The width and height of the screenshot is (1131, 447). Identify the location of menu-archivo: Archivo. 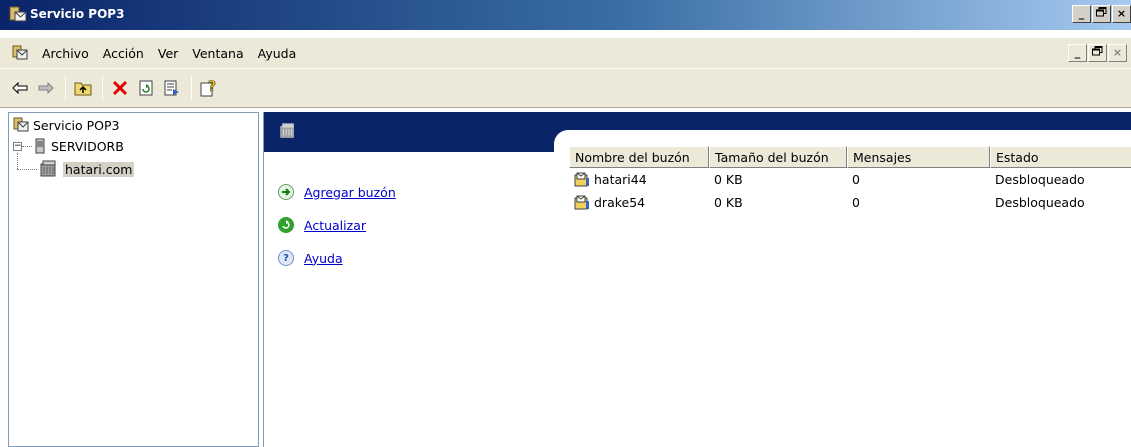
(65, 53).